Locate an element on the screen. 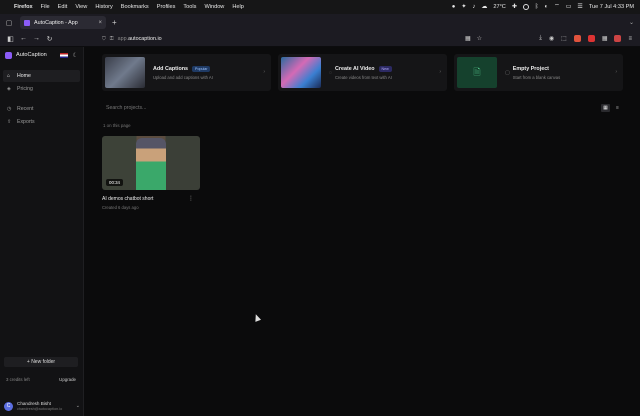  sparkle-icon: ◌ is located at coordinates (330, 72).